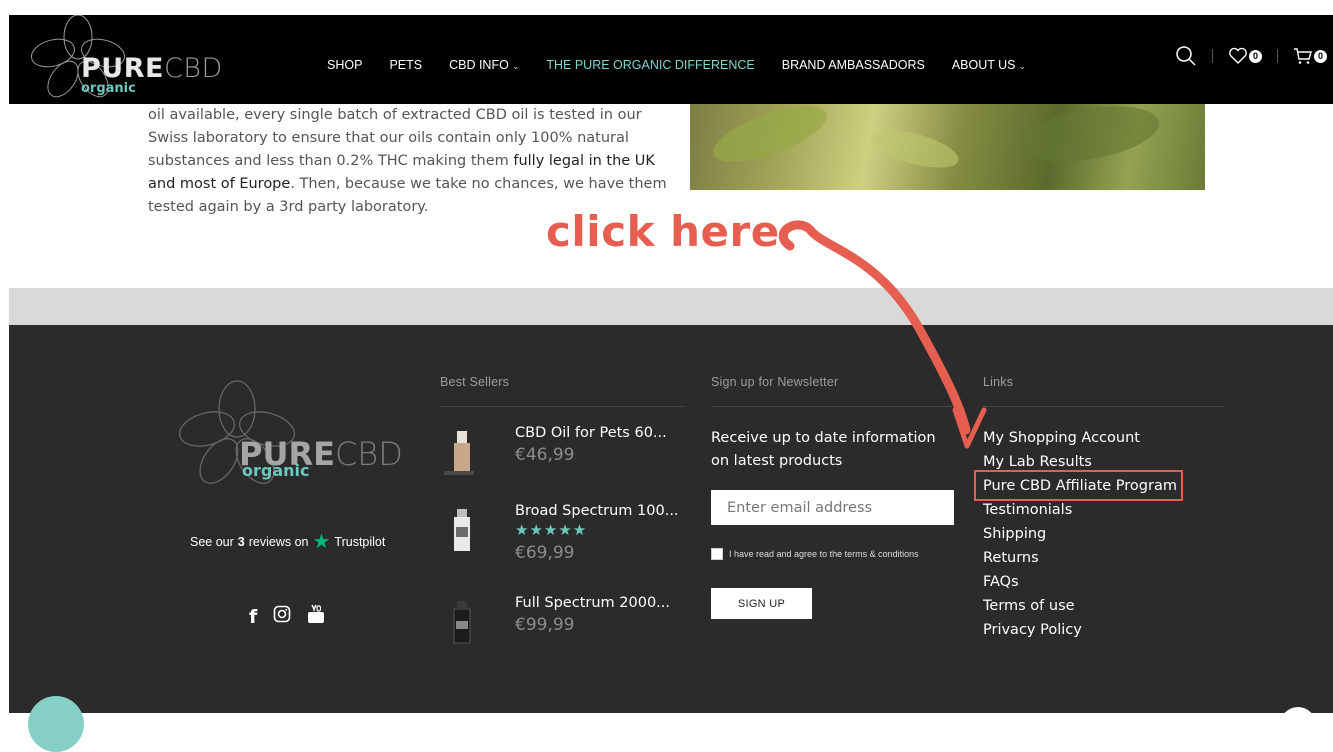  Describe the element at coordinates (278, 542) in the screenshot. I see `trustpilot-suffix: reviews on` at that location.